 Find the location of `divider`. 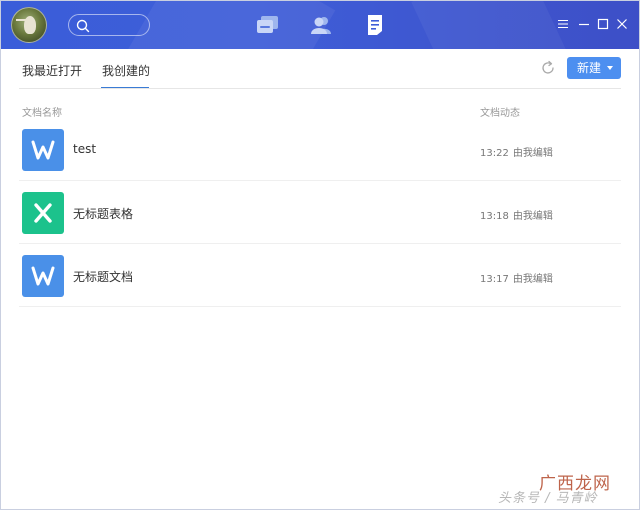

divider is located at coordinates (320, 88).